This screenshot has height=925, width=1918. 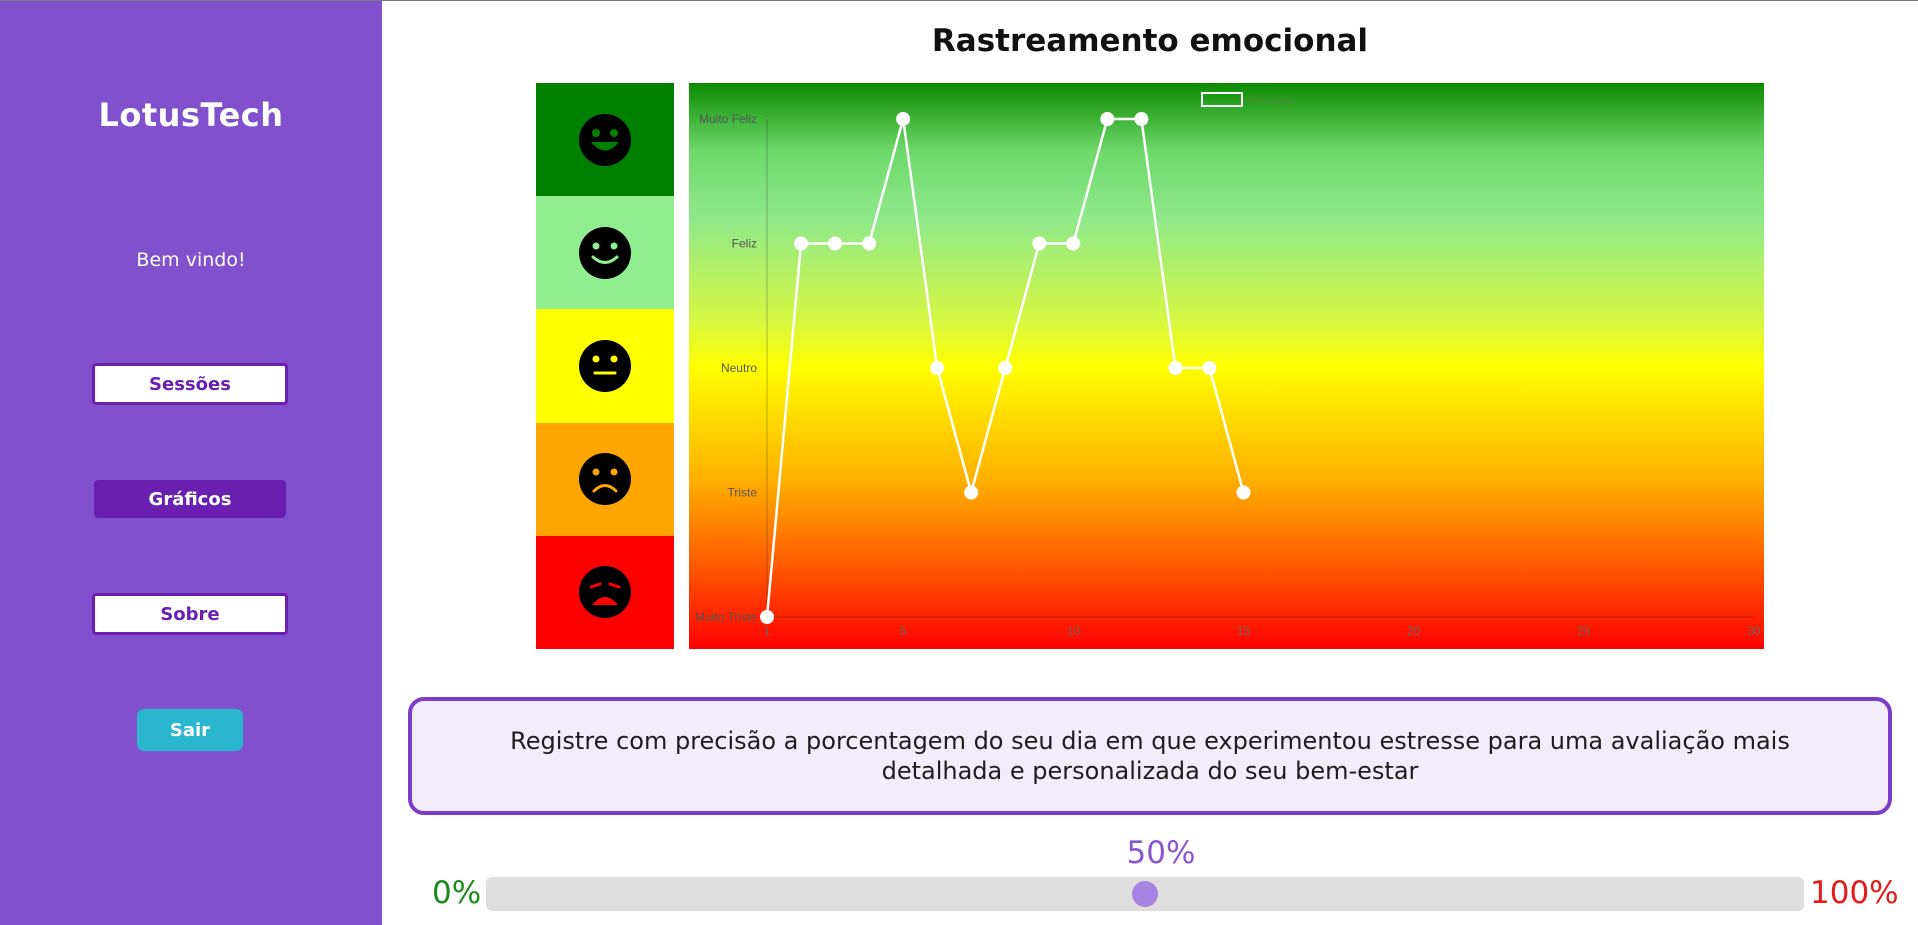 What do you see at coordinates (728, 119) in the screenshot?
I see `y-tick-label: Muito Feliz` at bounding box center [728, 119].